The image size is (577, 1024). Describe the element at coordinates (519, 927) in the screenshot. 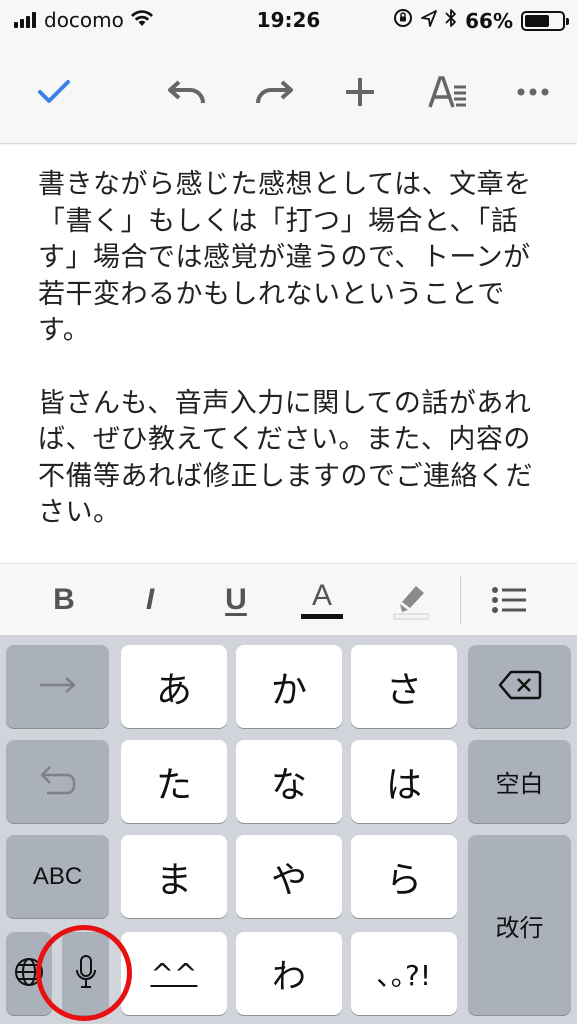

I see `return-key-label: 改行` at that location.